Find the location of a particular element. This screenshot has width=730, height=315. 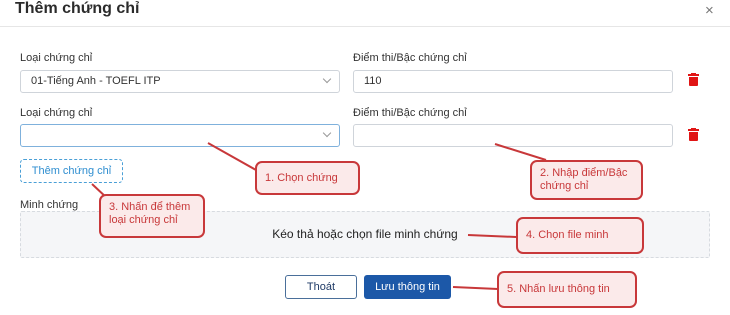

callout-3: 3. Nhấn để thêm loại chứng chỉ is located at coordinates (152, 216).